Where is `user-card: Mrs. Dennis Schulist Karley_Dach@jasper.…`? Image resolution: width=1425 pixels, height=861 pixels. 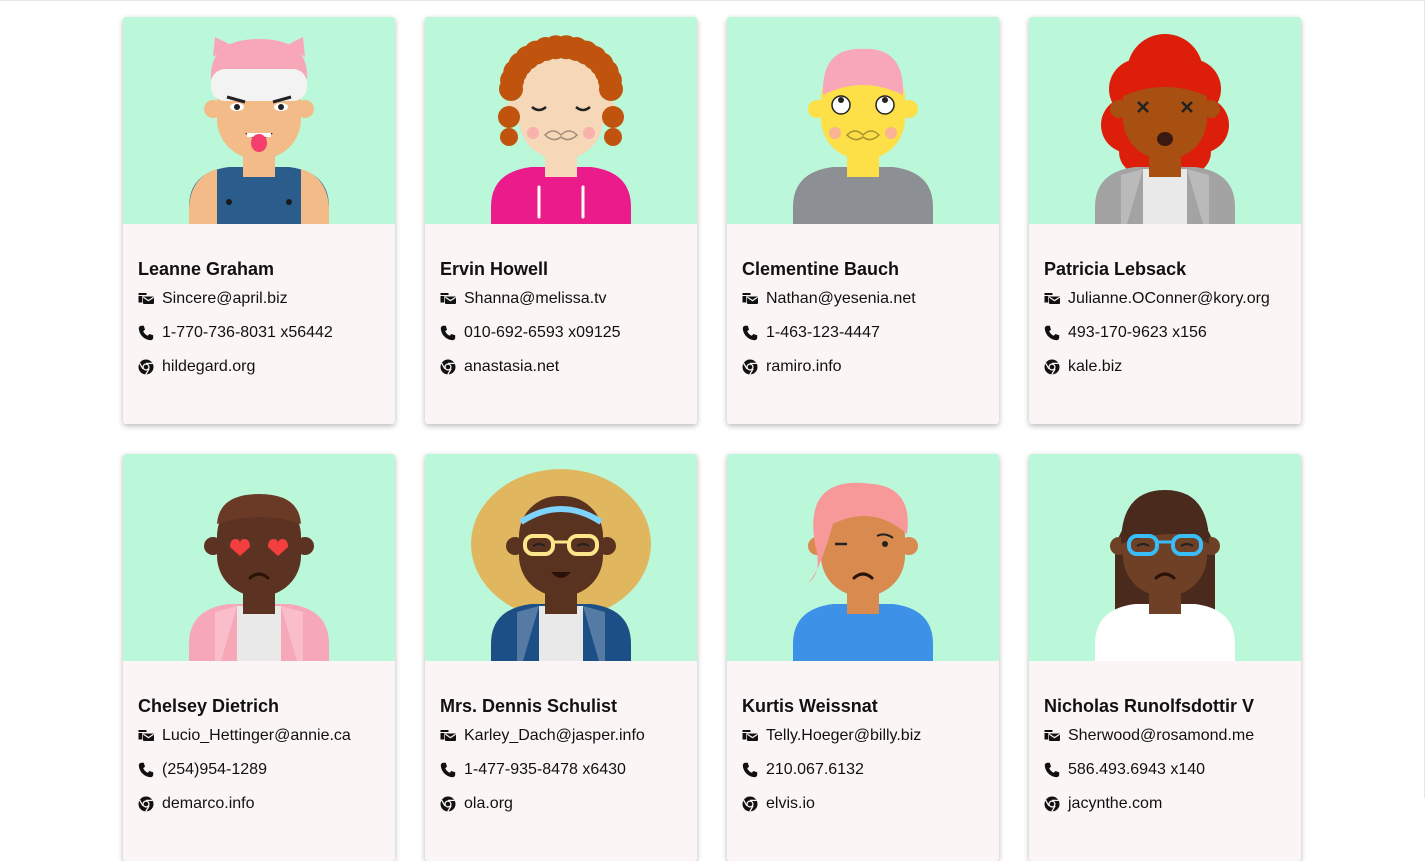 user-card: Mrs. Dennis Schulist Karley_Dach@jasper.… is located at coordinates (561, 657).